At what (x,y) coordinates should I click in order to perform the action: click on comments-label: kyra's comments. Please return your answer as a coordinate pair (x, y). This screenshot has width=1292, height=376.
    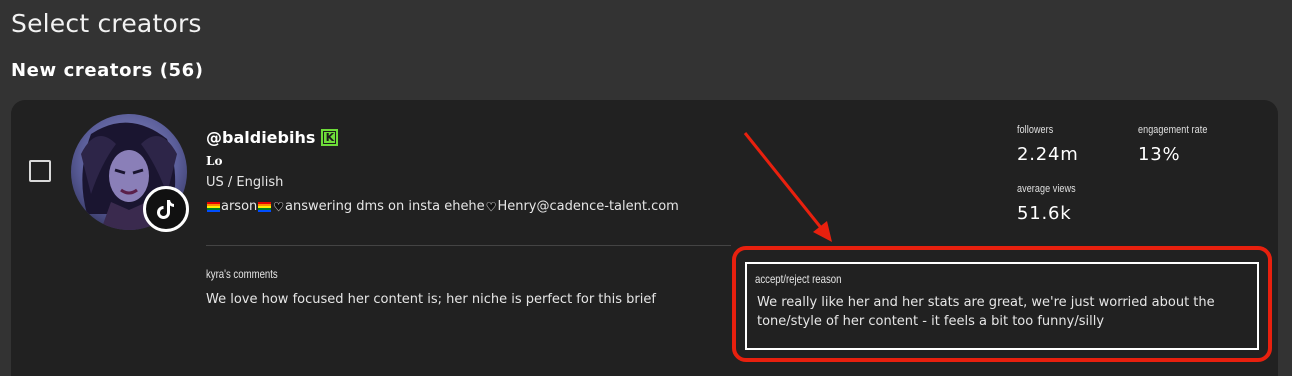
    Looking at the image, I should click on (242, 274).